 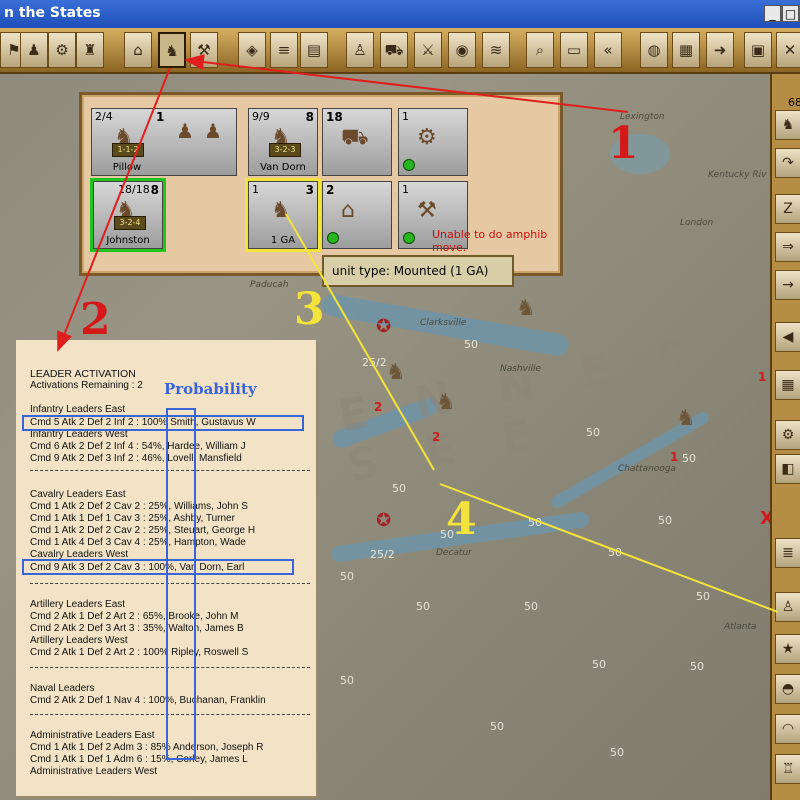 I want to click on fence-icon: ≣, so click(x=787, y=553).